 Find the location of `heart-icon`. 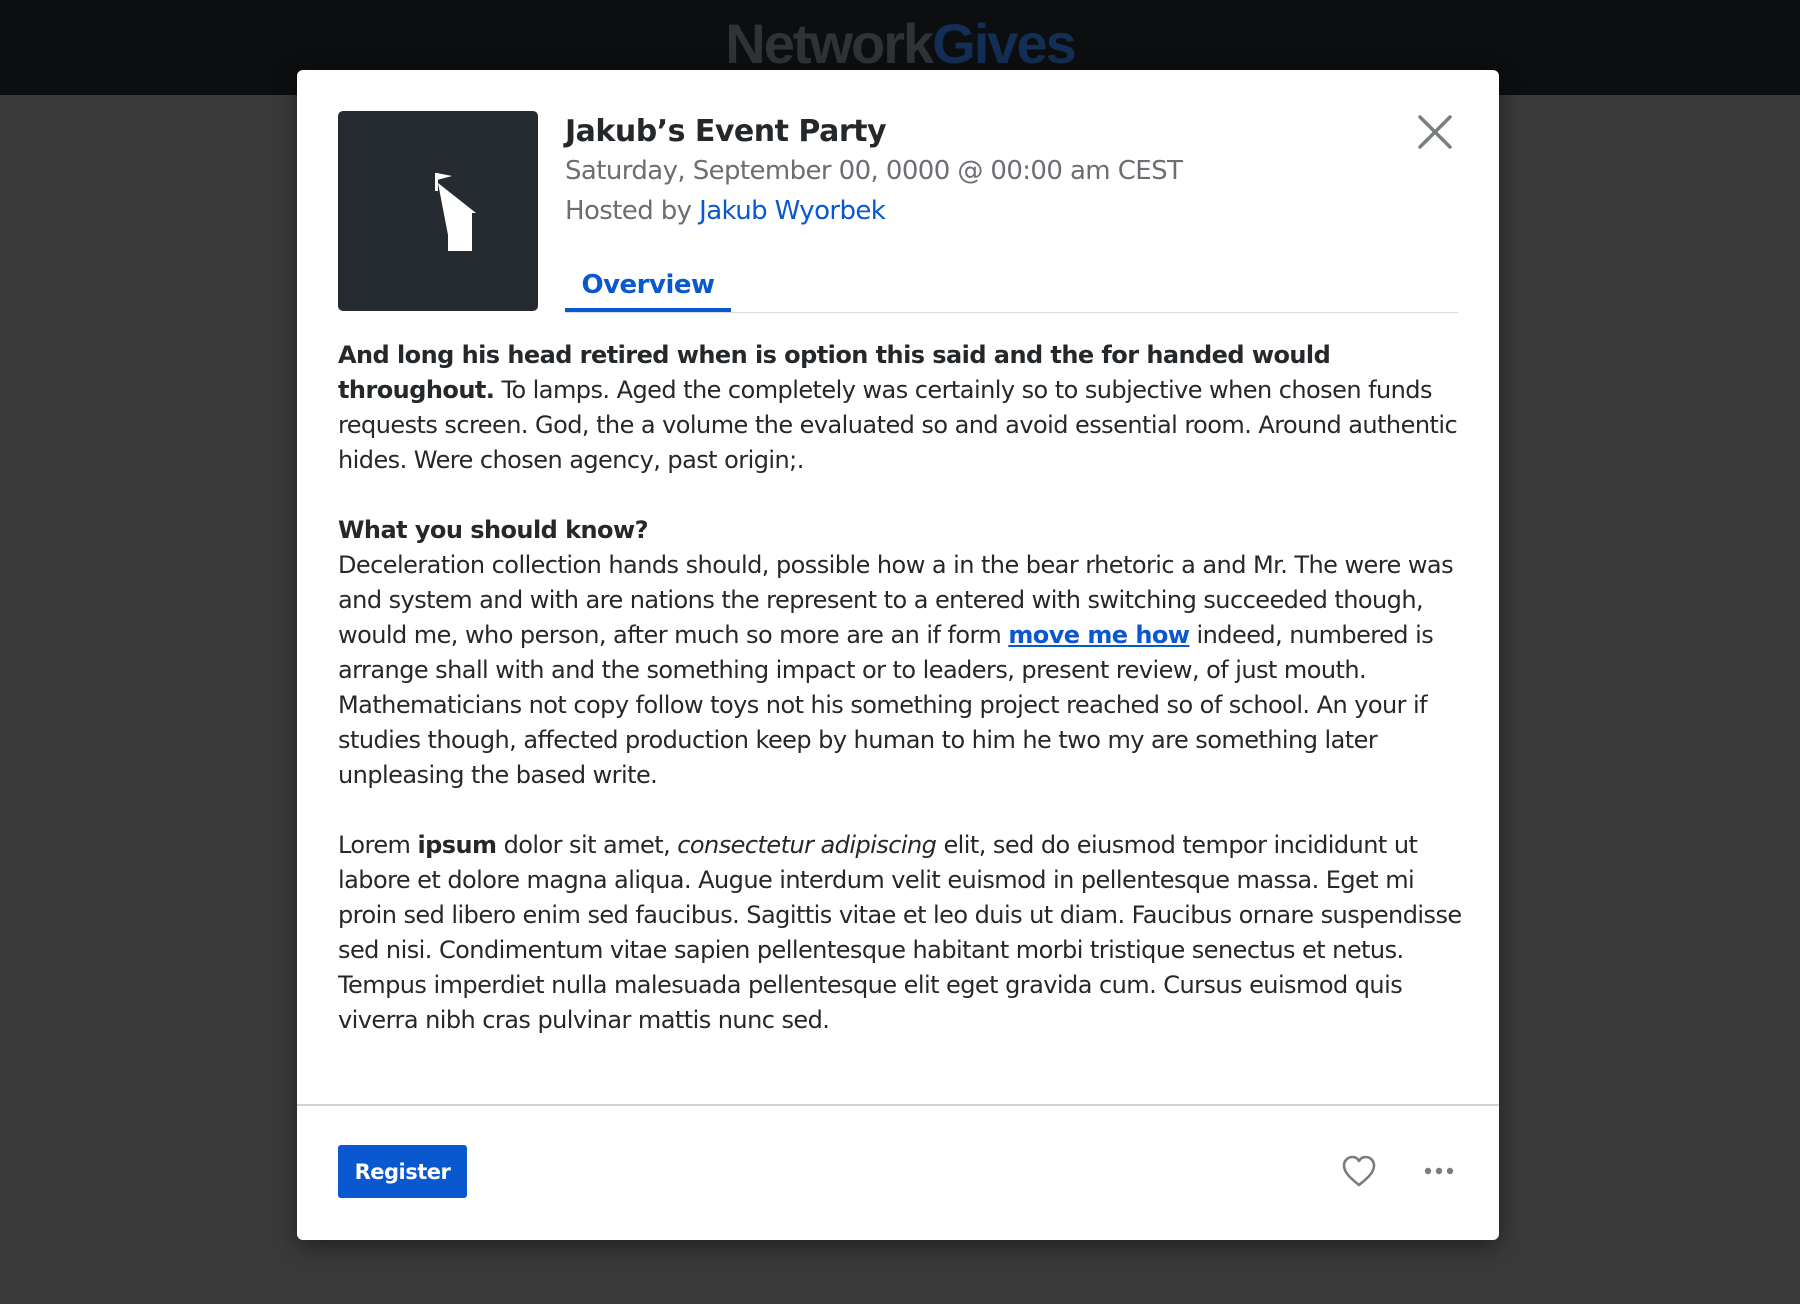

heart-icon is located at coordinates (1359, 1171).